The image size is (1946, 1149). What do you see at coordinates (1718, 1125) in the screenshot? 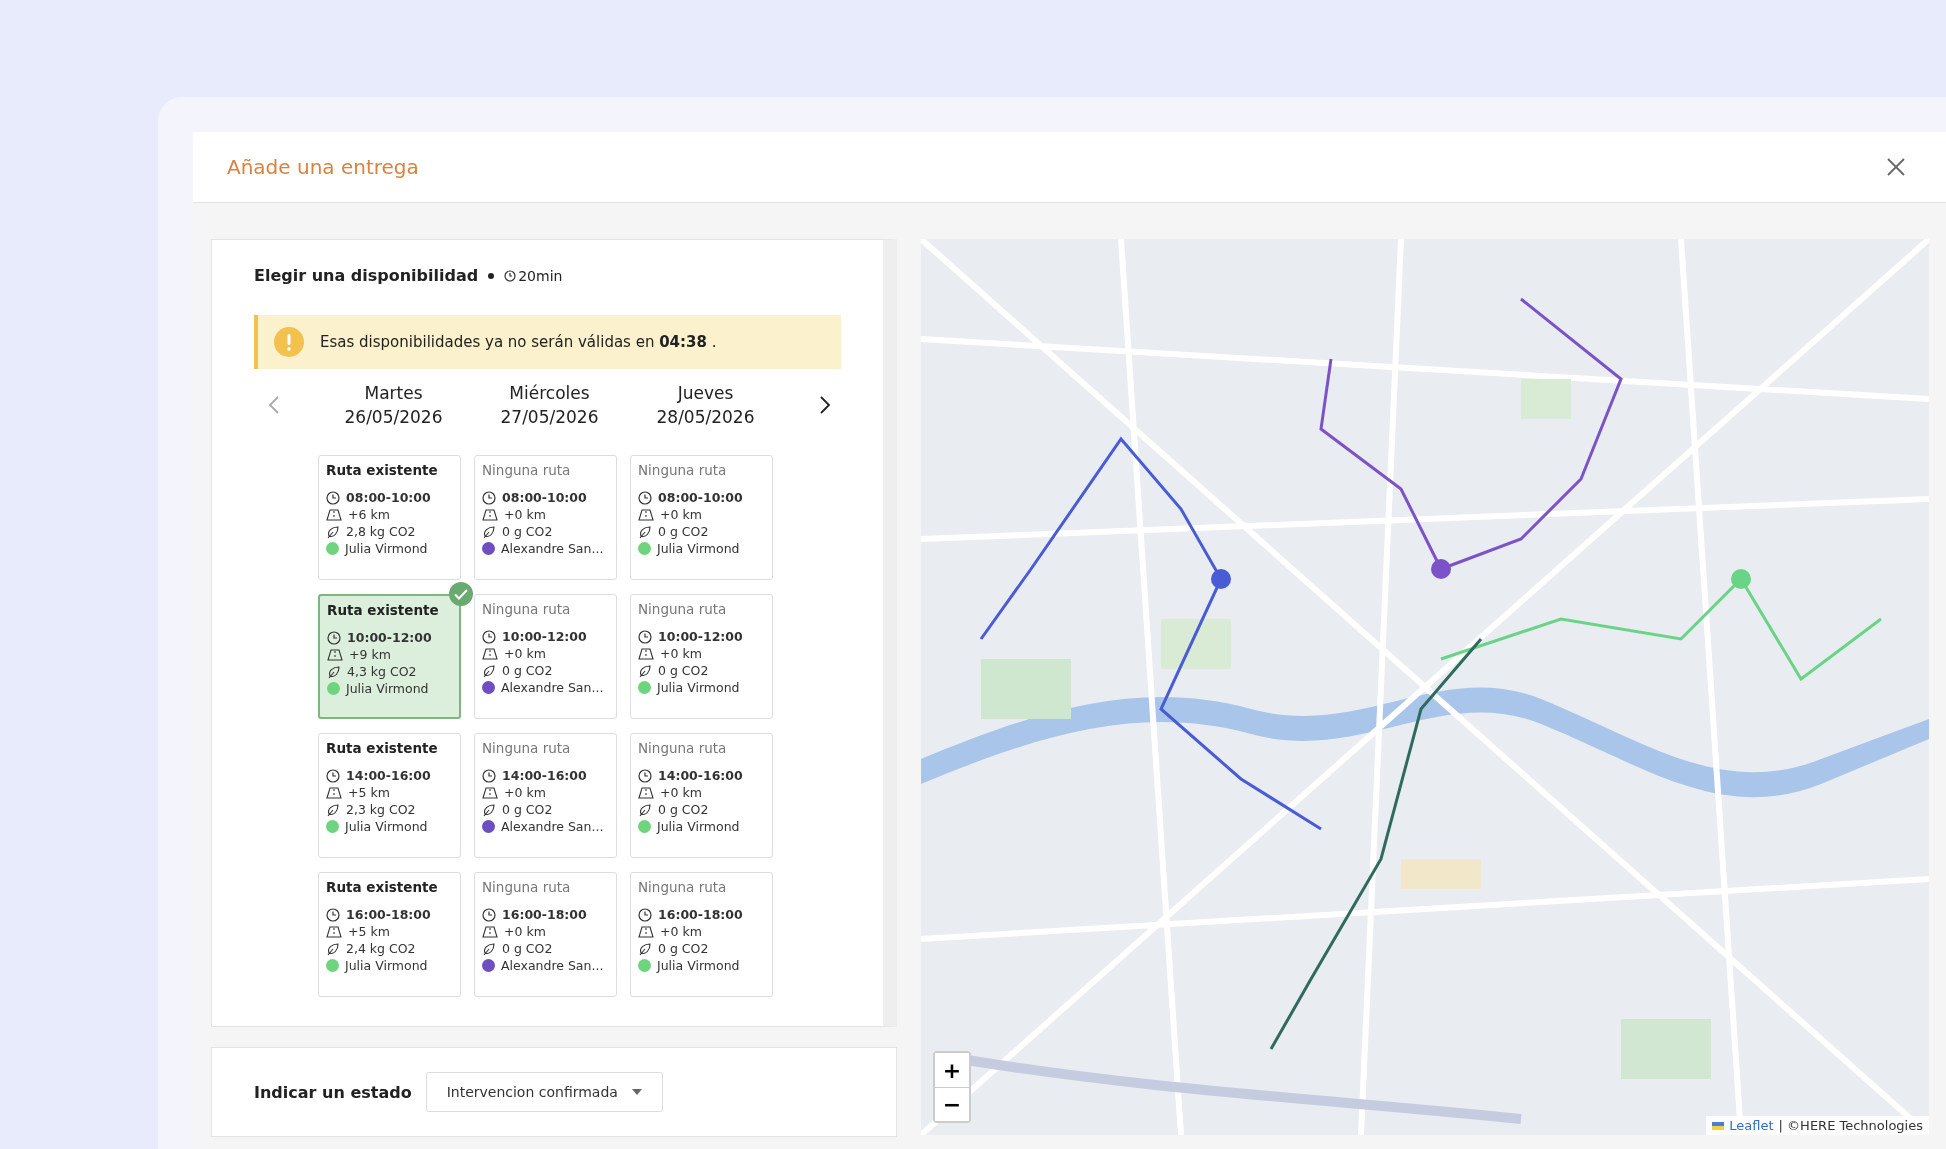
I see `flag-icon` at bounding box center [1718, 1125].